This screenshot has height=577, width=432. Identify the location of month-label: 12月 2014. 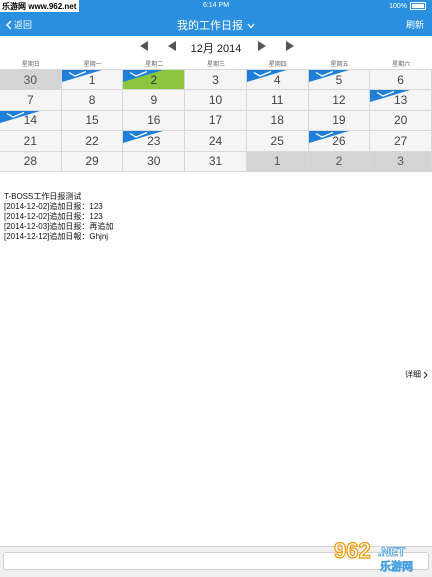
(216, 49).